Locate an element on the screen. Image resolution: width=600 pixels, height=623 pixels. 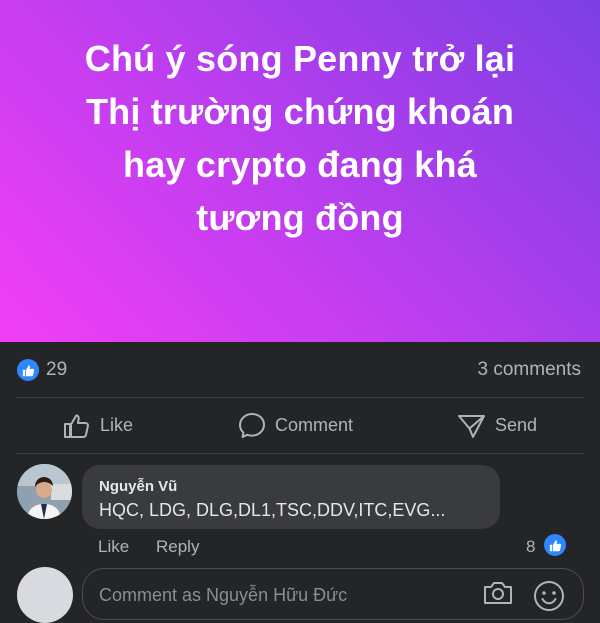
post-text-line: Thị trường chứng khoán is located at coordinates (300, 111).